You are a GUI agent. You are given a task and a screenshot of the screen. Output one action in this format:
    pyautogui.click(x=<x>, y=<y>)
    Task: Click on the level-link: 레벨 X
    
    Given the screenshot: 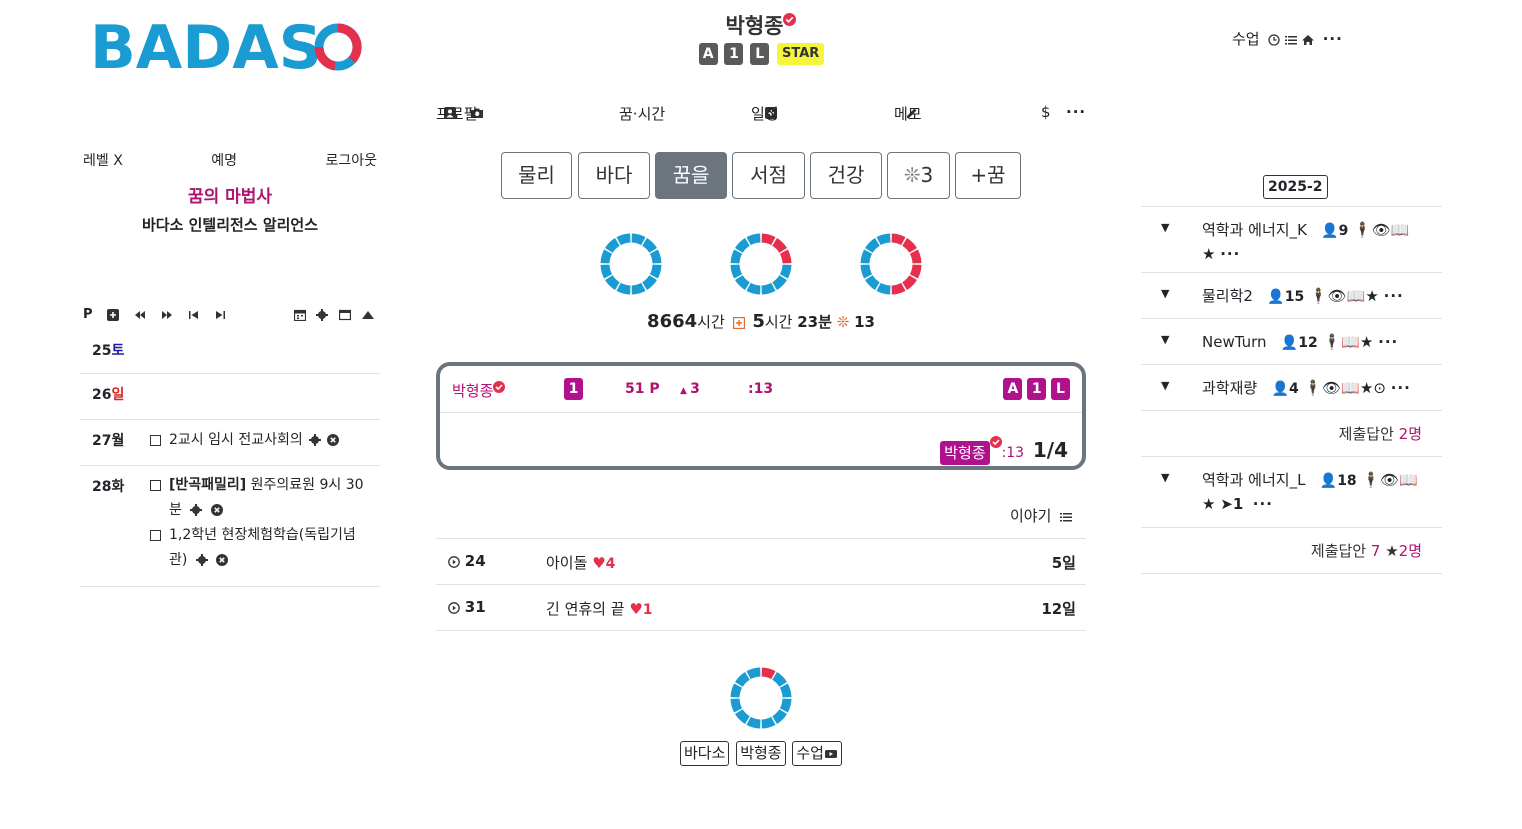 What is the action you would take?
    pyautogui.click(x=103, y=160)
    